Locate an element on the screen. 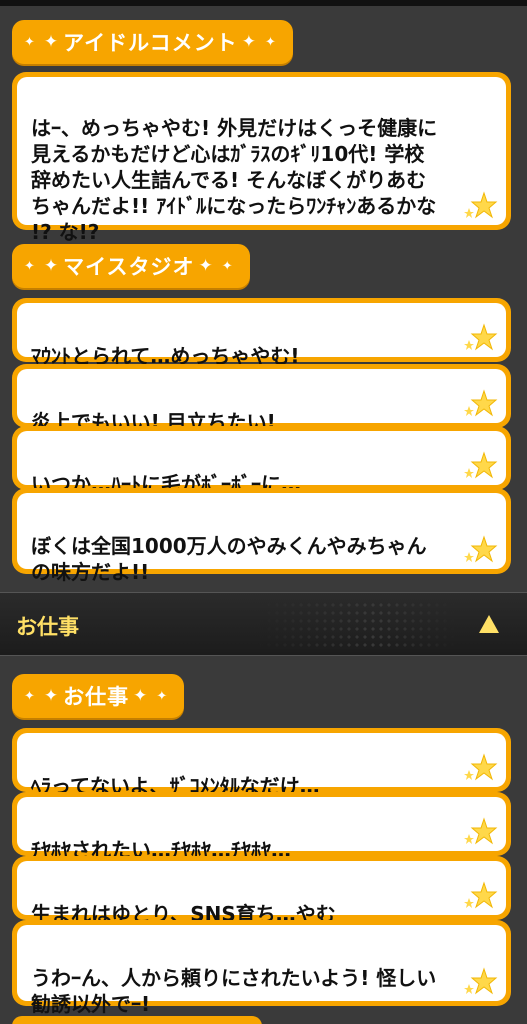 The width and height of the screenshot is (527, 1024). my-studio-tab-label: マイスタジオ is located at coordinates (129, 267).